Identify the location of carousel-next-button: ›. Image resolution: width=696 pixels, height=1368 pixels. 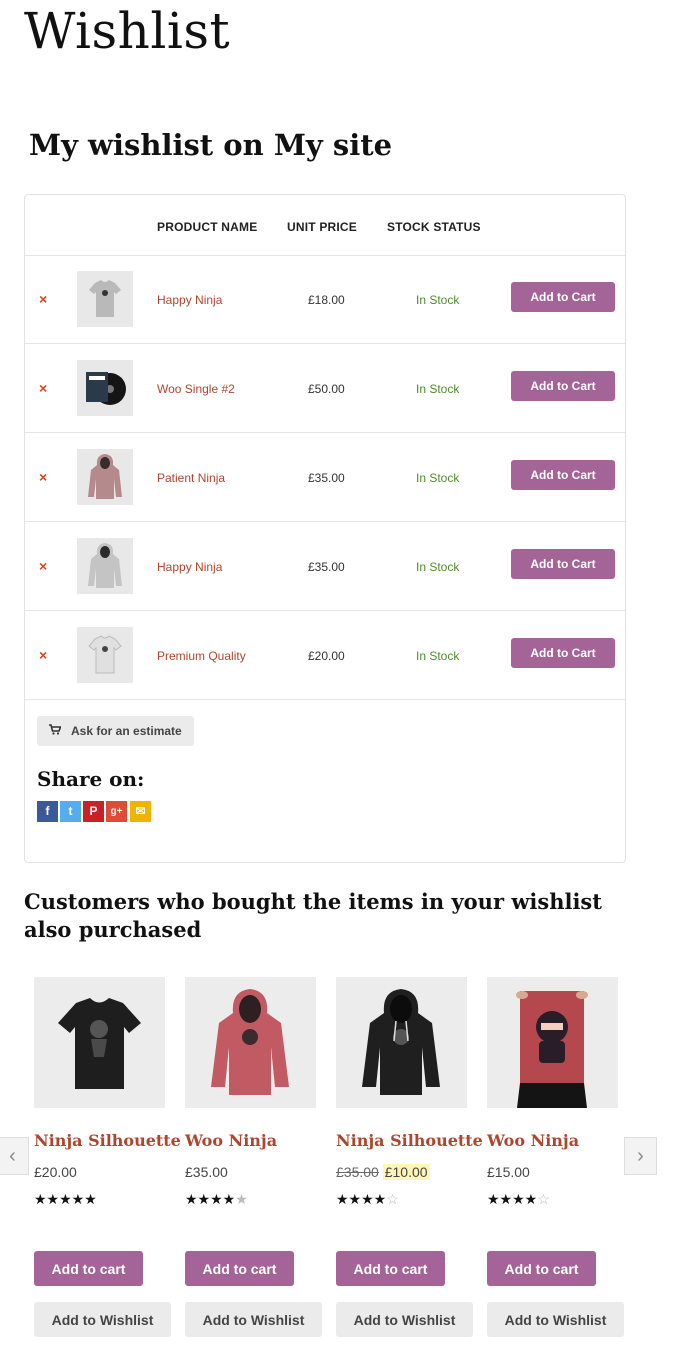
(640, 1156).